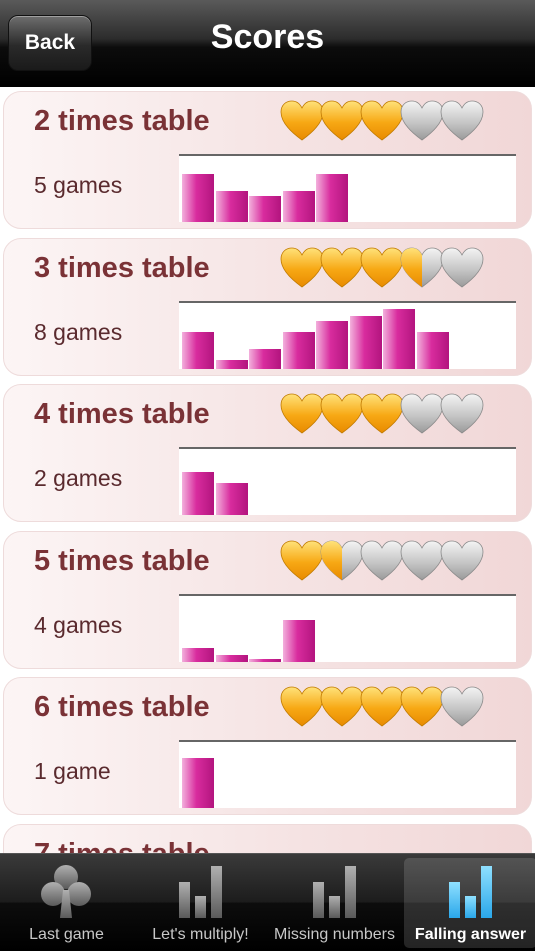 The image size is (535, 951). Describe the element at coordinates (122, 707) in the screenshot. I see `table-title: 6 times table` at that location.